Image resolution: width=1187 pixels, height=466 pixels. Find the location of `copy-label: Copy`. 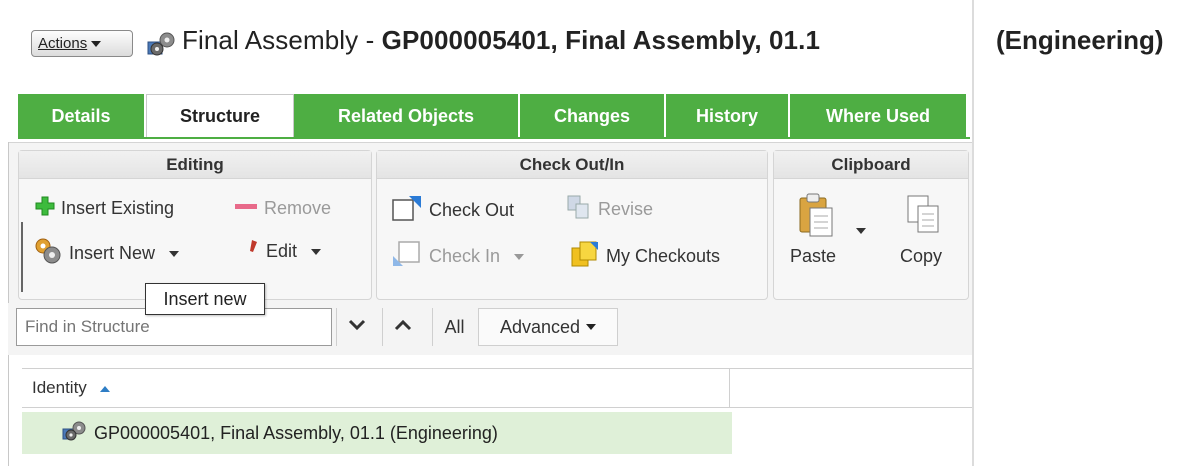

copy-label: Copy is located at coordinates (921, 256).